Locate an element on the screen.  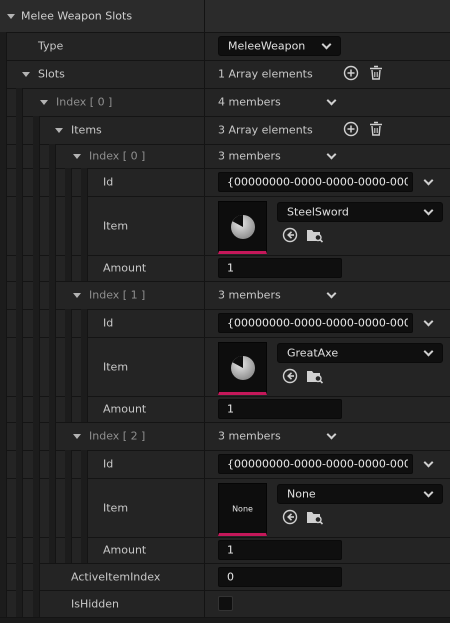
items-count: 3 Array elements is located at coordinates (265, 130).